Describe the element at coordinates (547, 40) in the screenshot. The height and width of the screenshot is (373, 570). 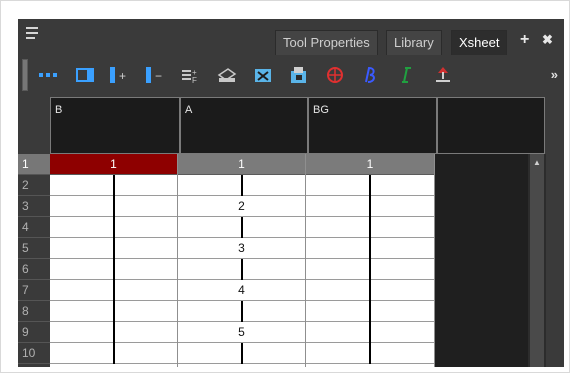
I see `close-panel-icon: ✖` at that location.